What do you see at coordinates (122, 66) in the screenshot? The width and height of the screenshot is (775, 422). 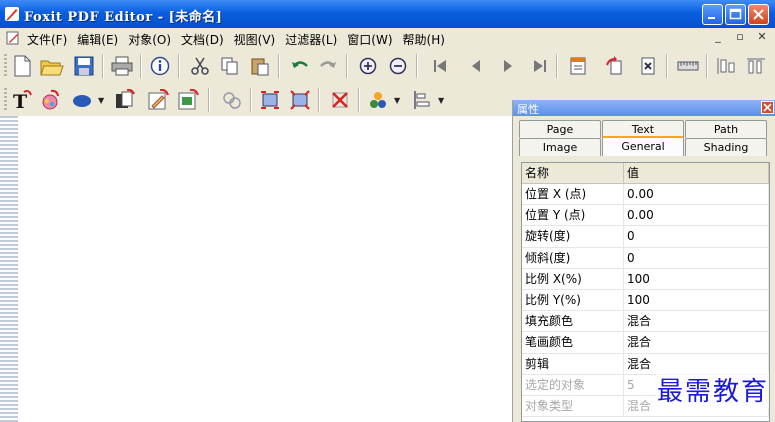 I see `print-button` at bounding box center [122, 66].